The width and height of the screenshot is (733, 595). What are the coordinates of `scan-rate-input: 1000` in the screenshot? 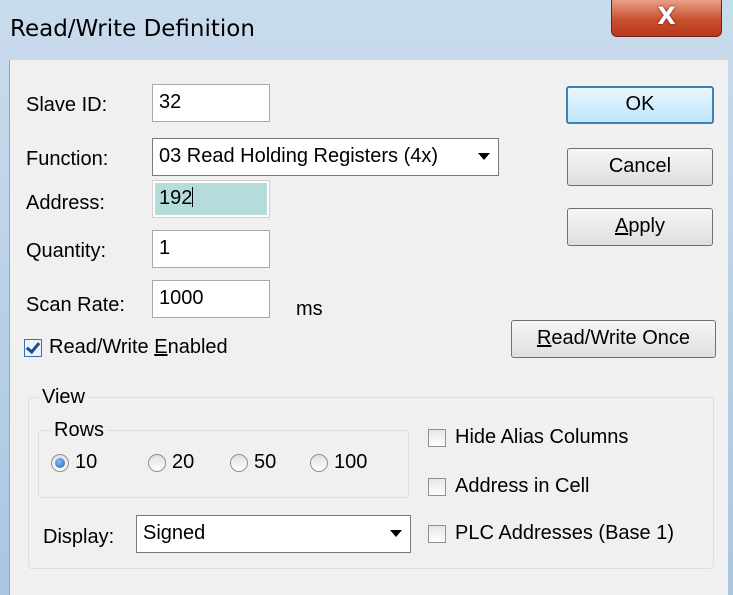 It's located at (211, 299).